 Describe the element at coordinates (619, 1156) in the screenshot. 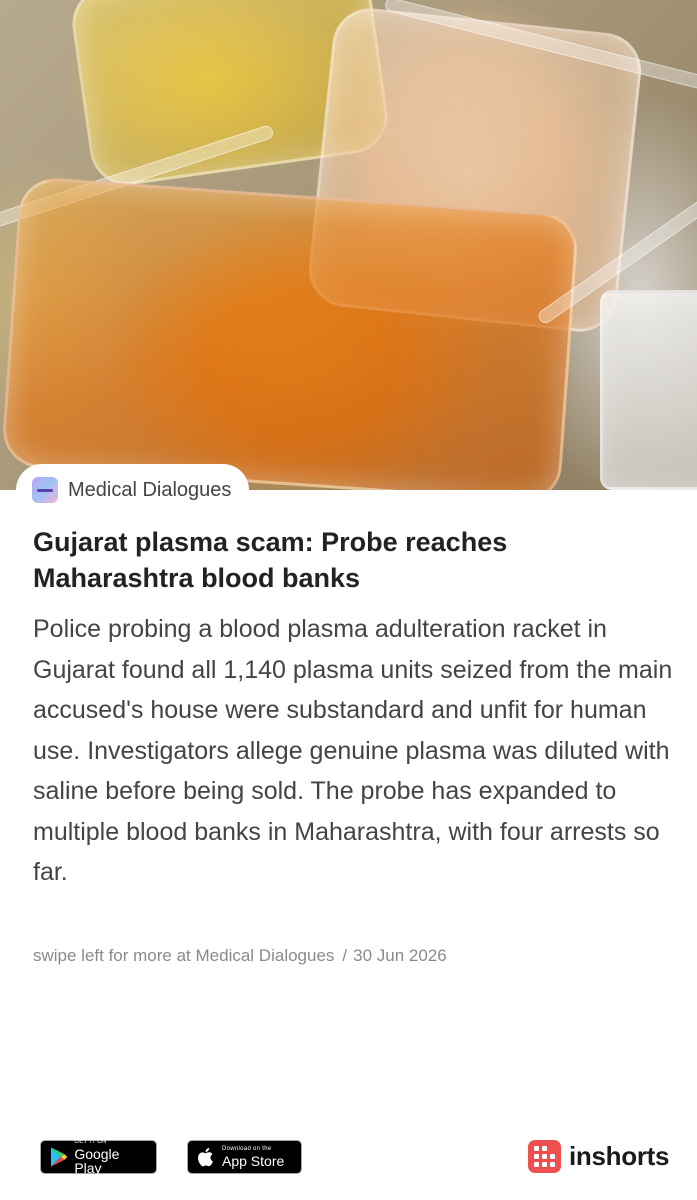

I see `brand-name: inshorts` at that location.